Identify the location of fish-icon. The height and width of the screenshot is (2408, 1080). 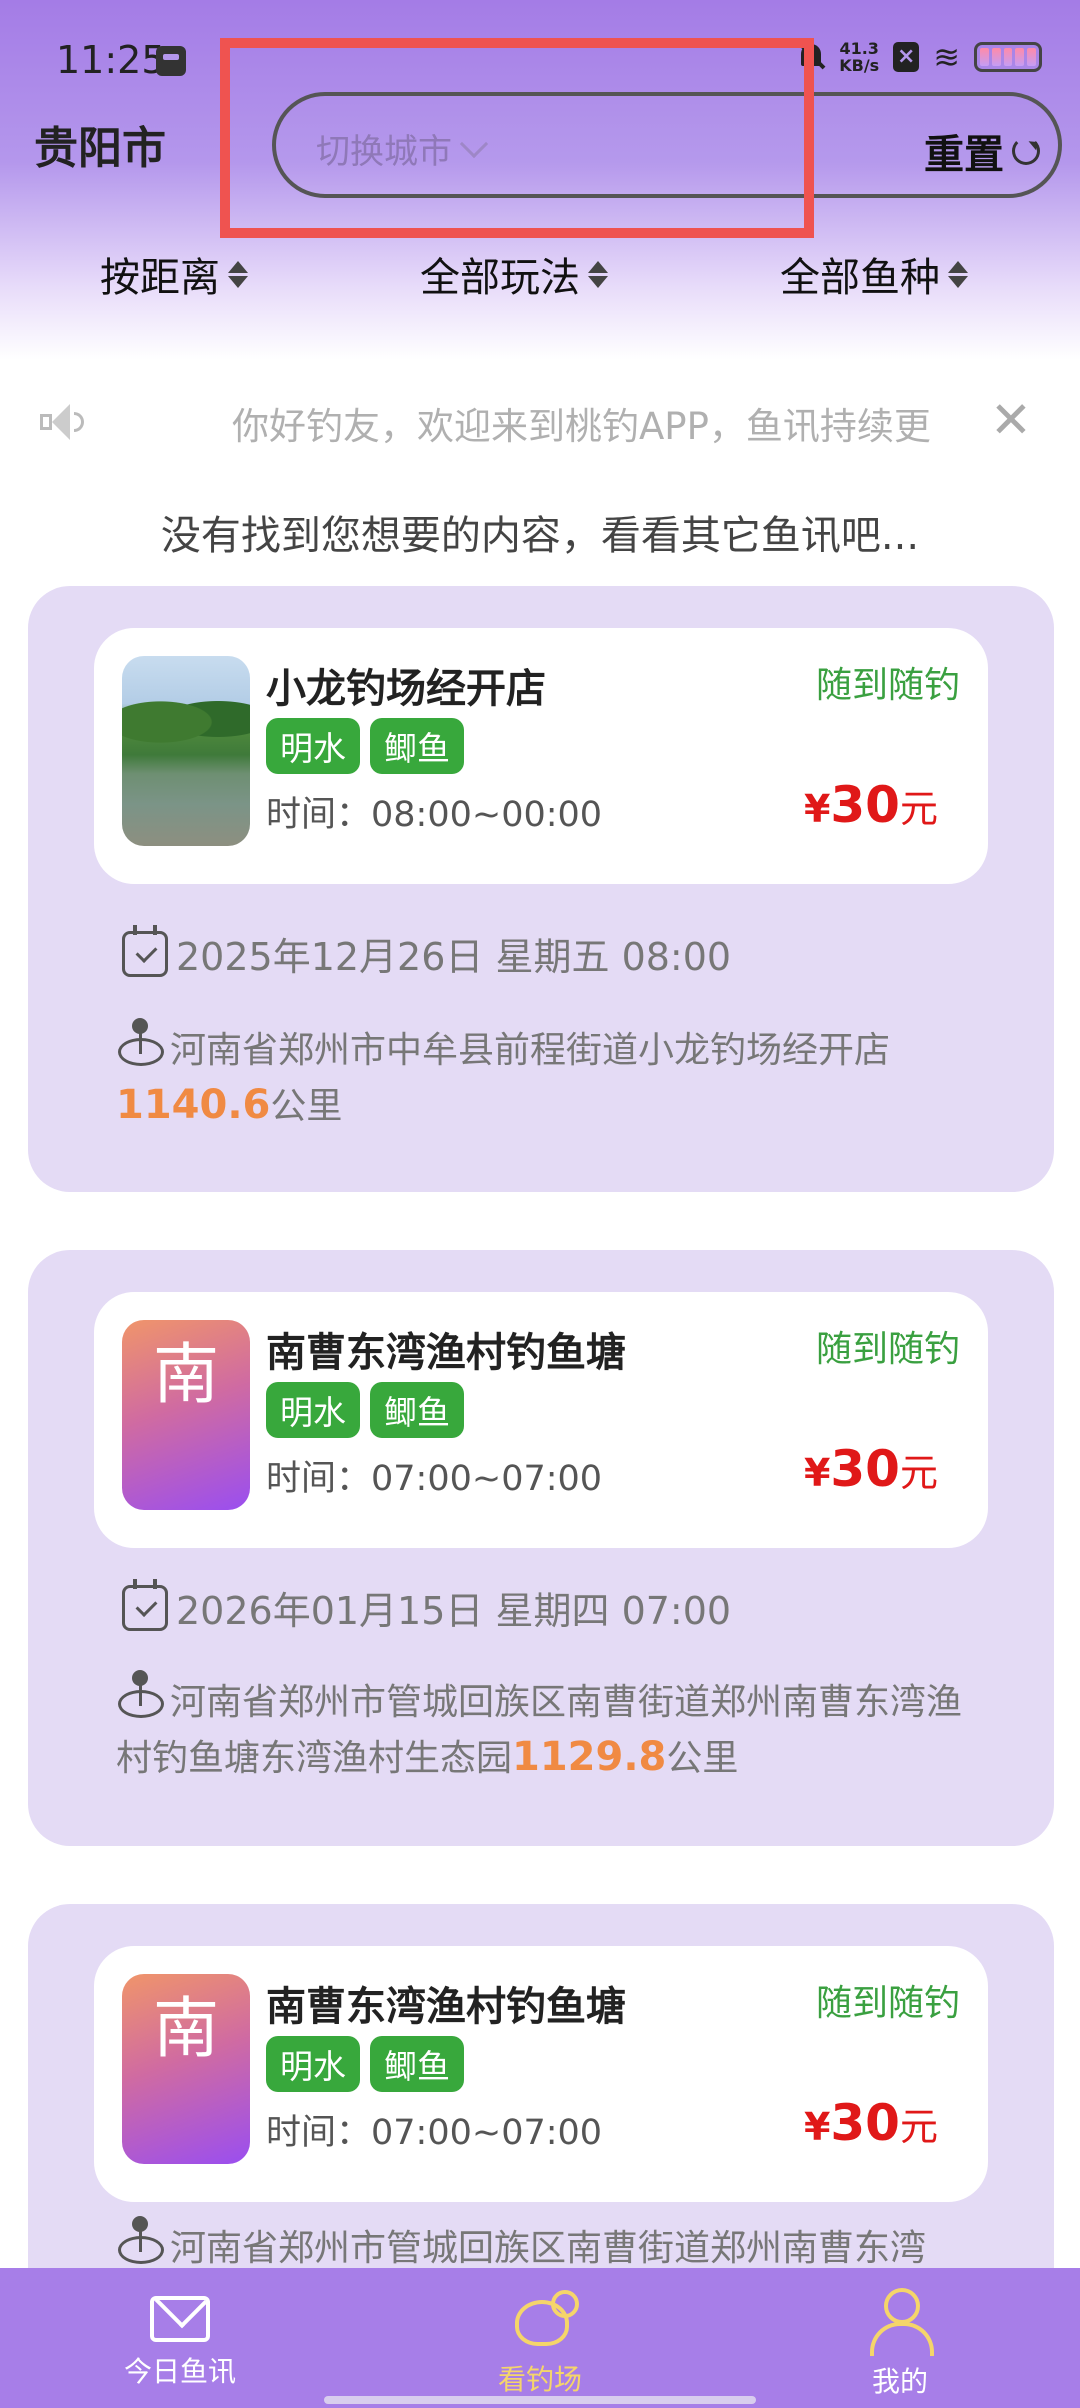
(542, 2320).